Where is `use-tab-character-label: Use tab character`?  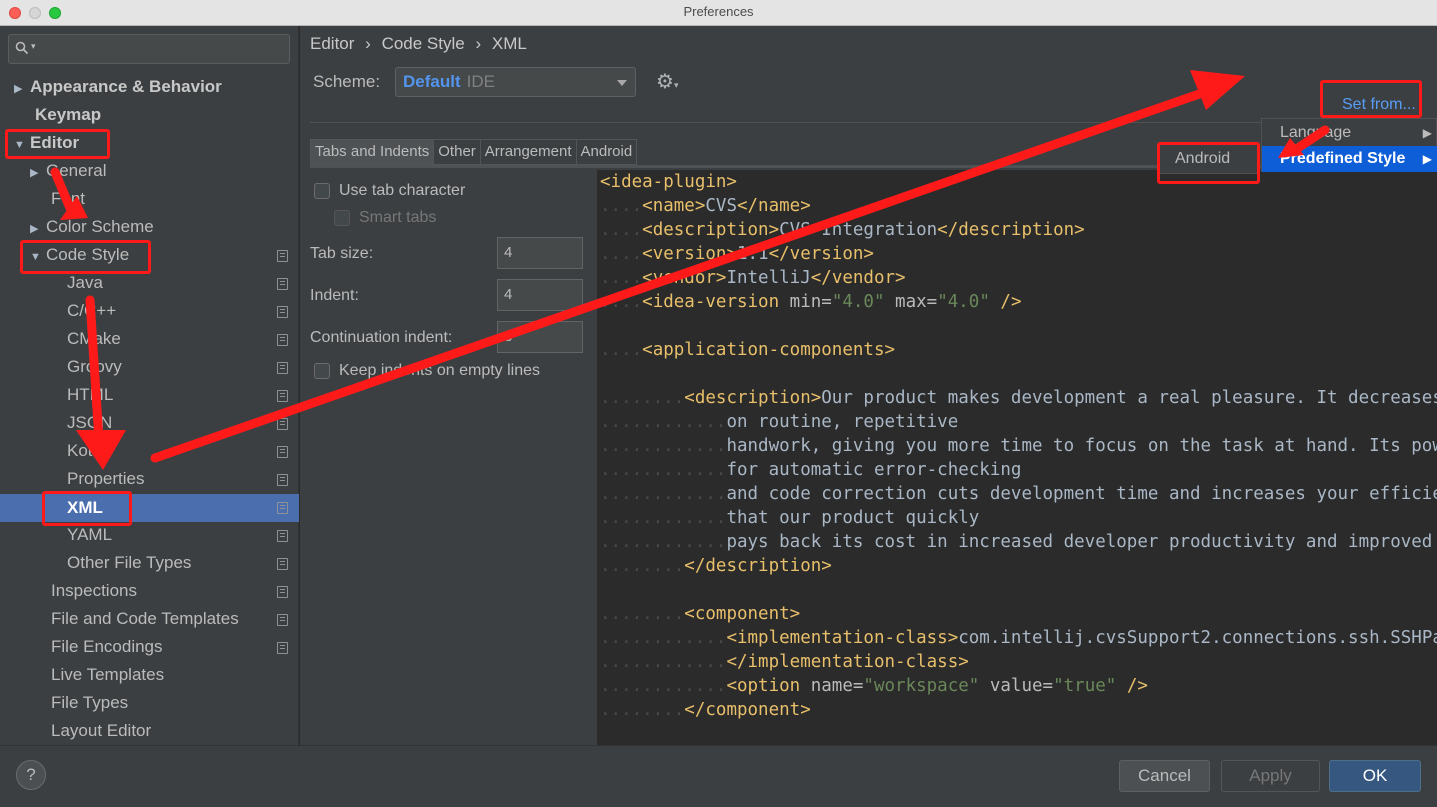 use-tab-character-label: Use tab character is located at coordinates (402, 190).